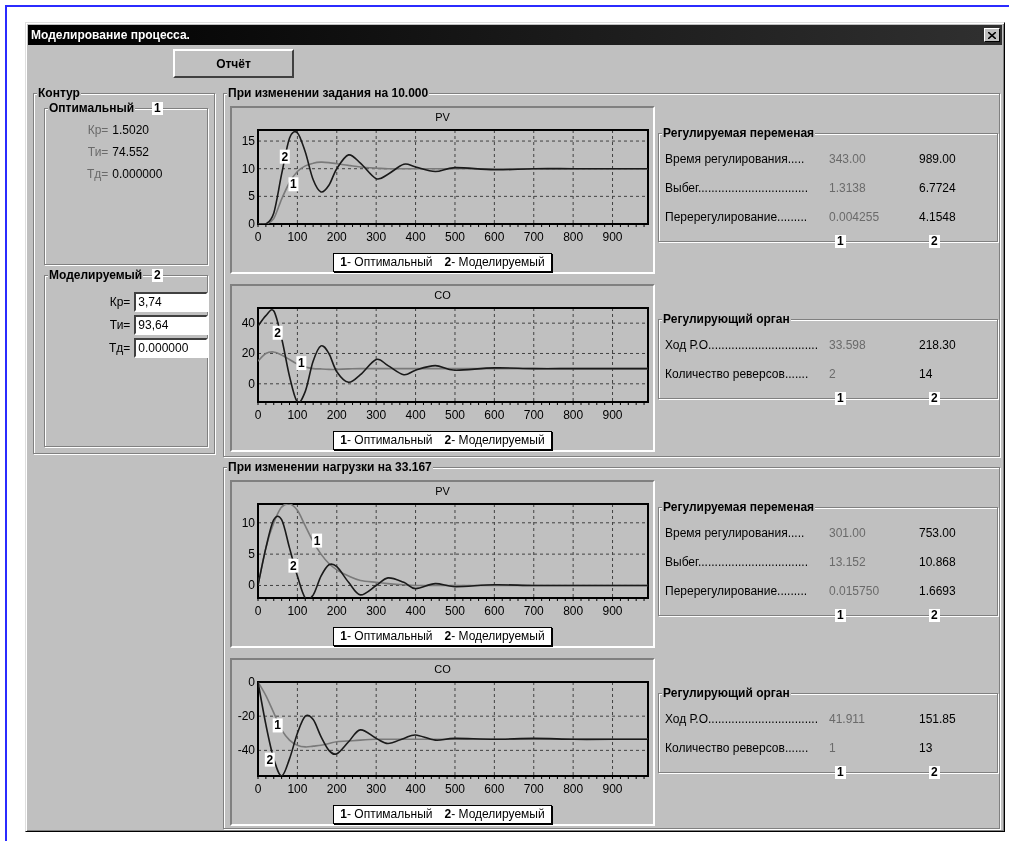  I want to click on group-title: При изменении задания на 10.000, so click(328, 93).